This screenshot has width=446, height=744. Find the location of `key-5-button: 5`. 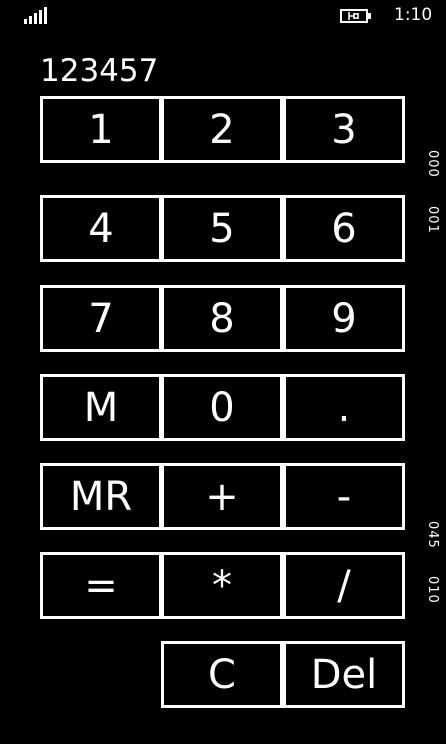

key-5-button: 5 is located at coordinates (222, 228).